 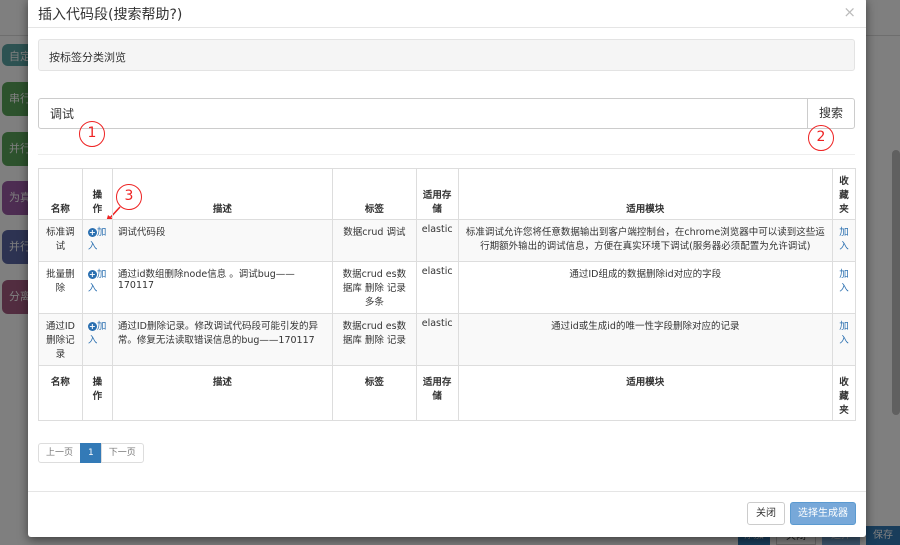 What do you see at coordinates (60, 339) in the screenshot?
I see `cell-name: 通过ID删除记录` at bounding box center [60, 339].